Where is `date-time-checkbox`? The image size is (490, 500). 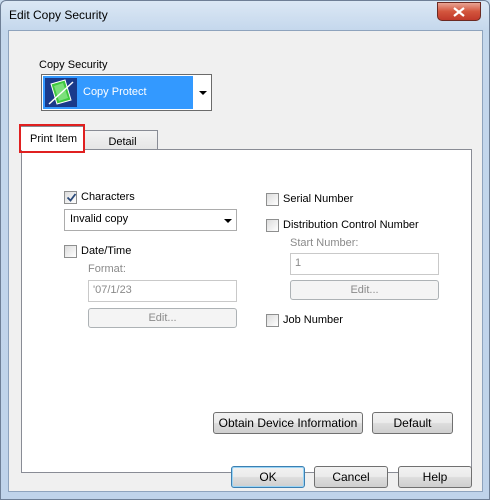 date-time-checkbox is located at coordinates (70, 251).